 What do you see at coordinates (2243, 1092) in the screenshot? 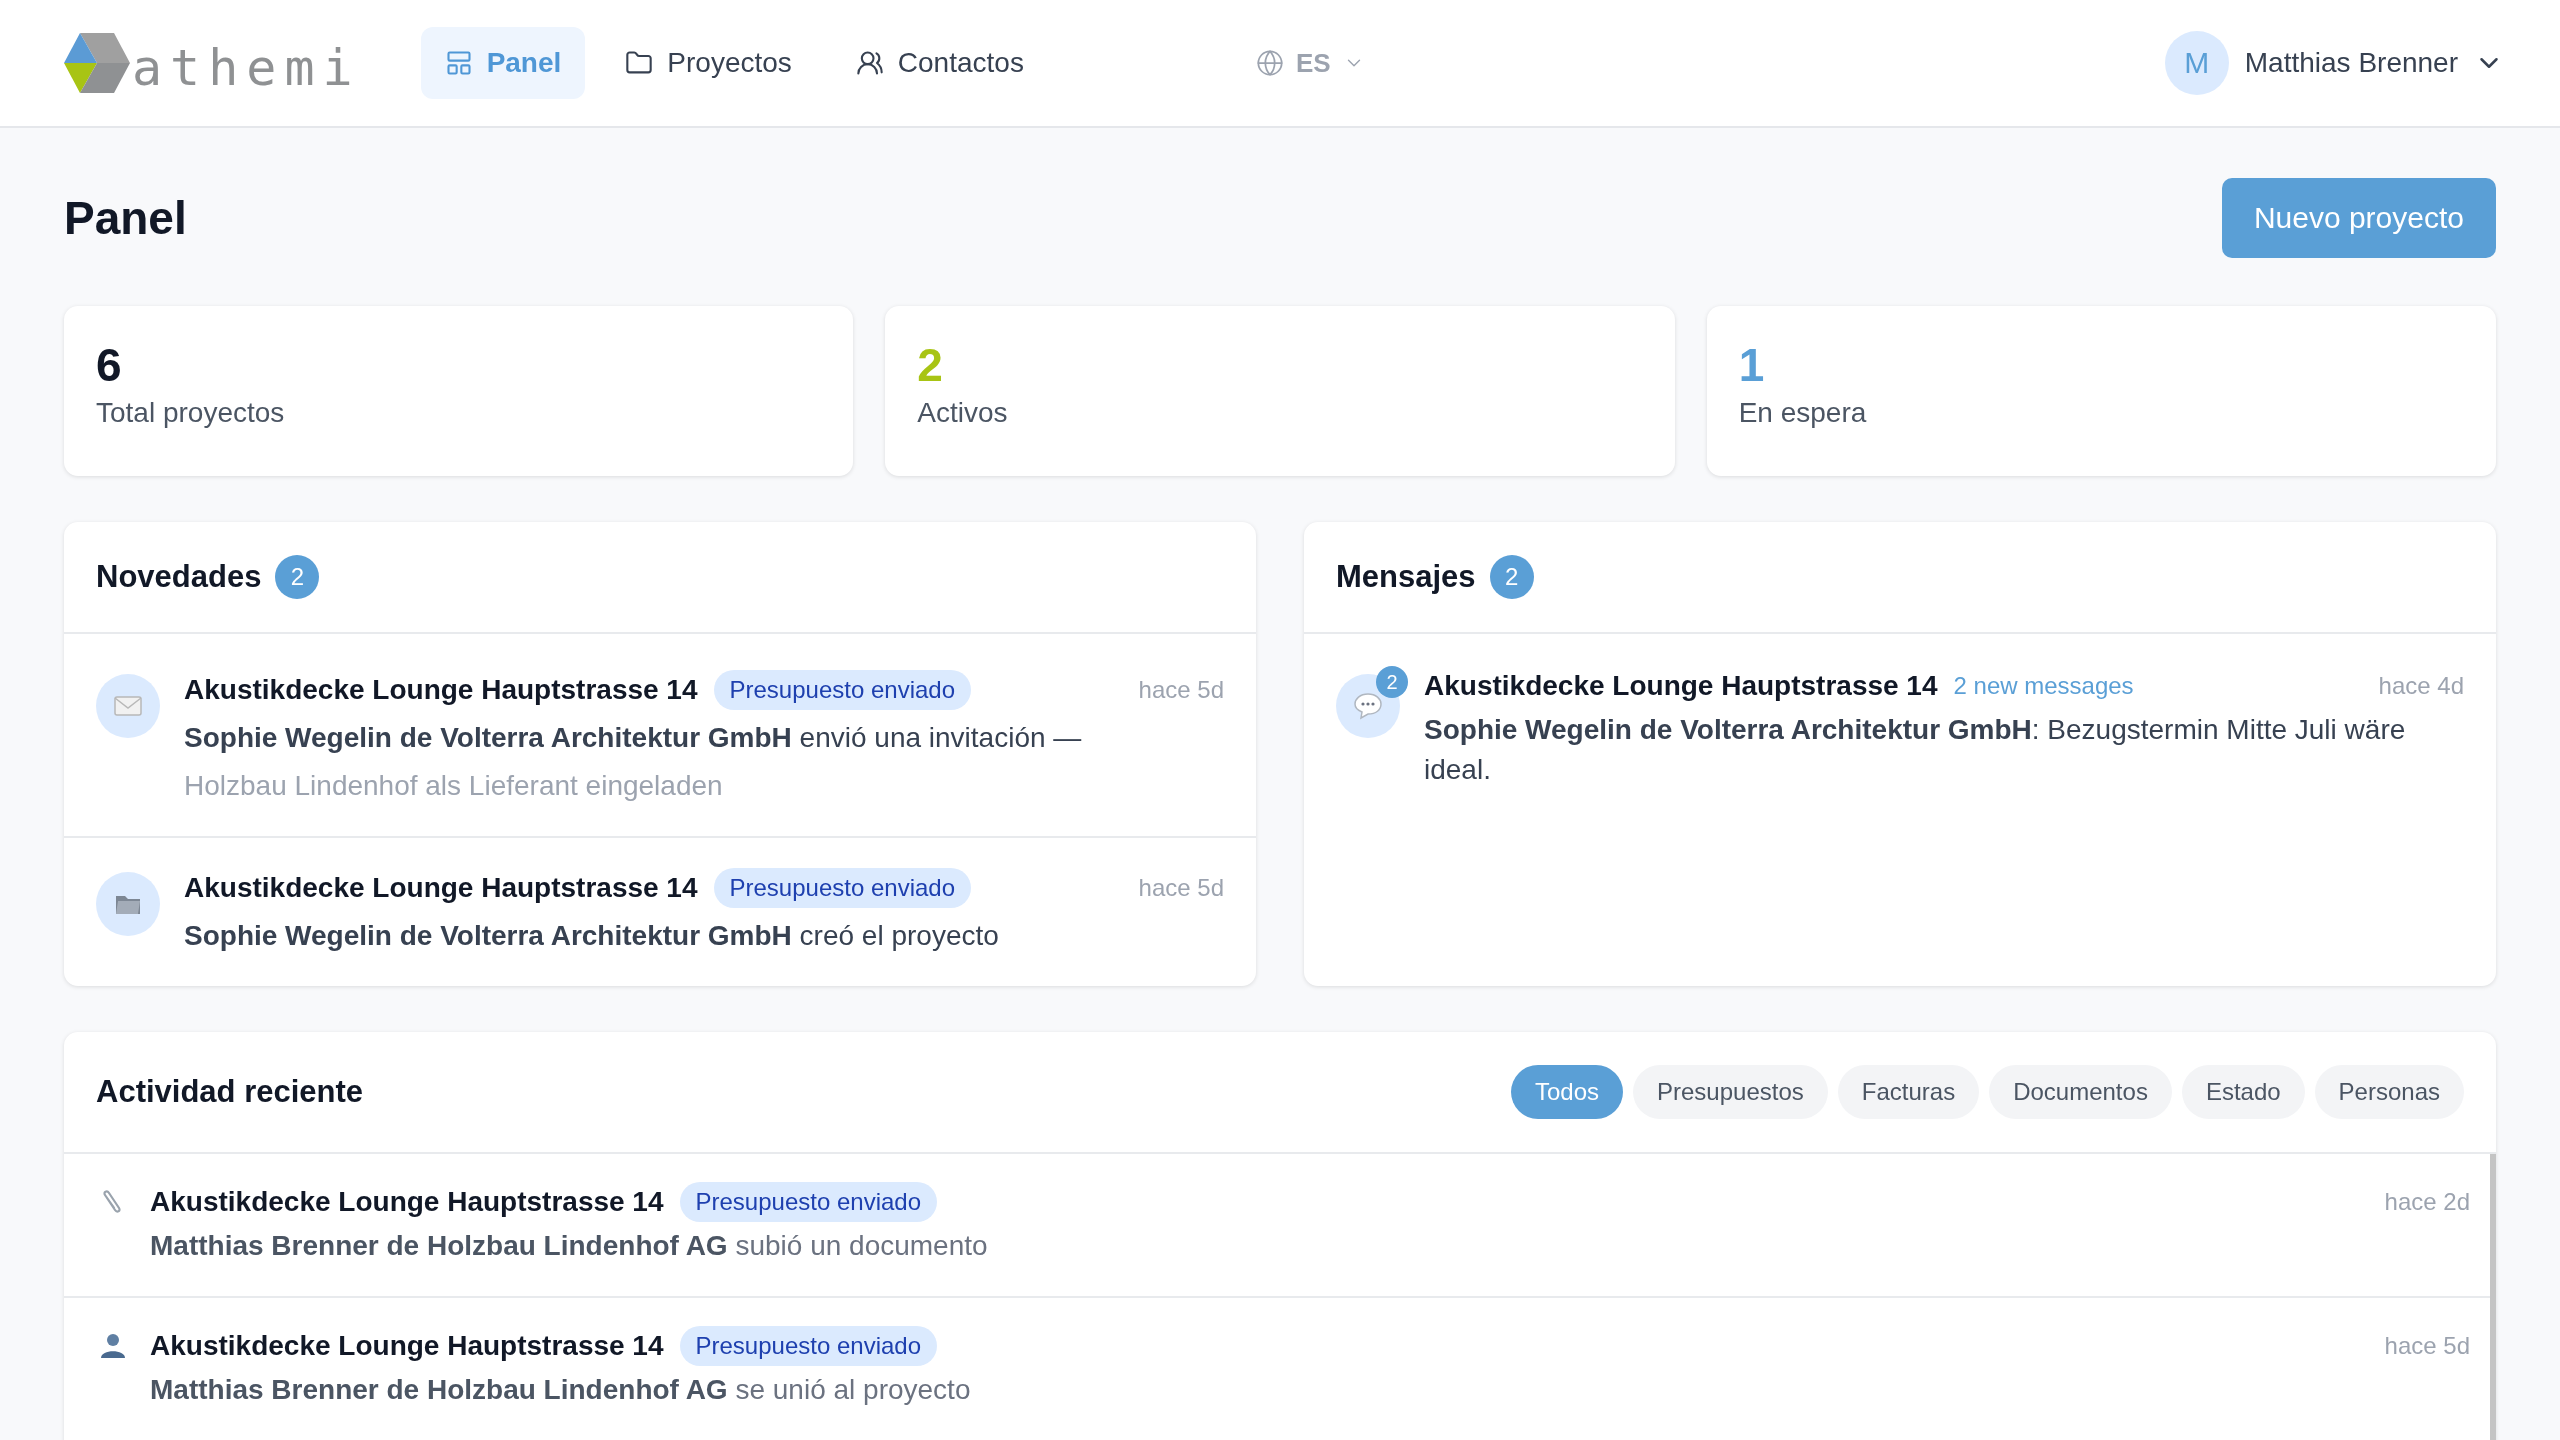
I see `filter-chip: Estado` at bounding box center [2243, 1092].